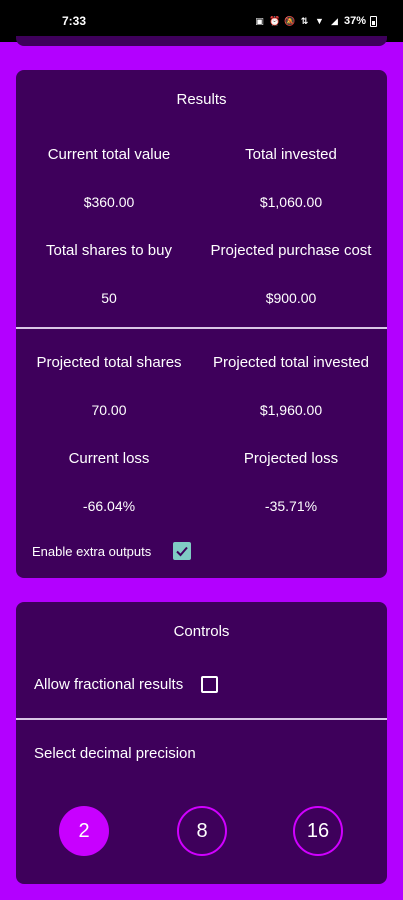  I want to click on previous-card, so click(201, 41).